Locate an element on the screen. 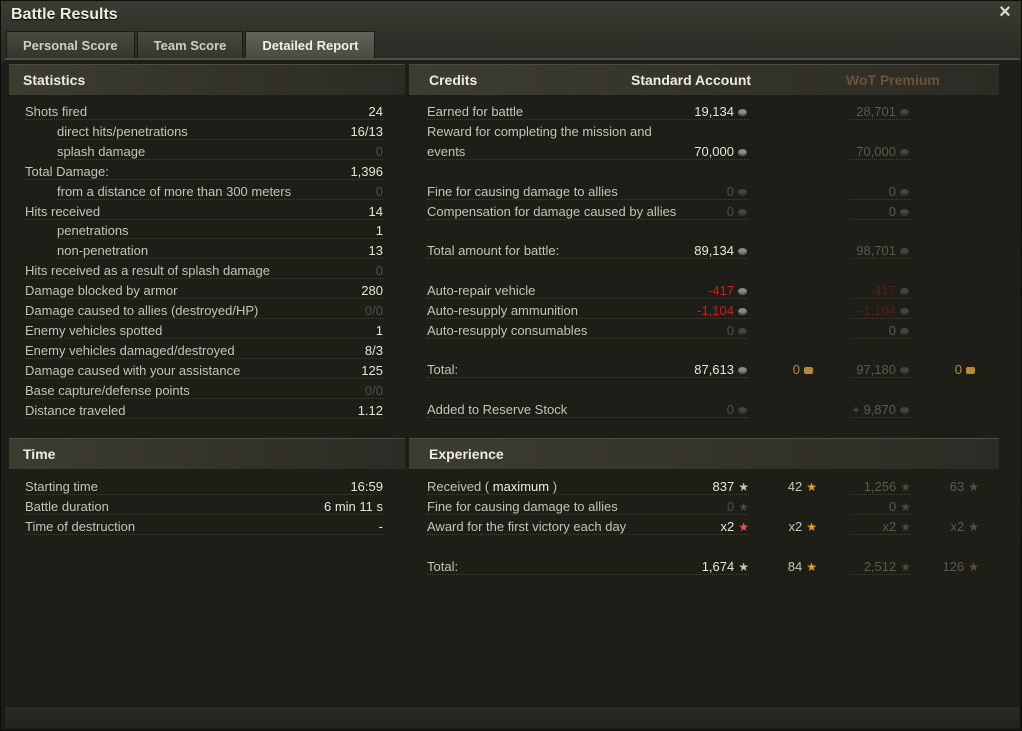 Image resolution: width=1022 pixels, height=731 pixels. stat-label: Damage caused to allies (destroyed/HP) is located at coordinates (142, 310).